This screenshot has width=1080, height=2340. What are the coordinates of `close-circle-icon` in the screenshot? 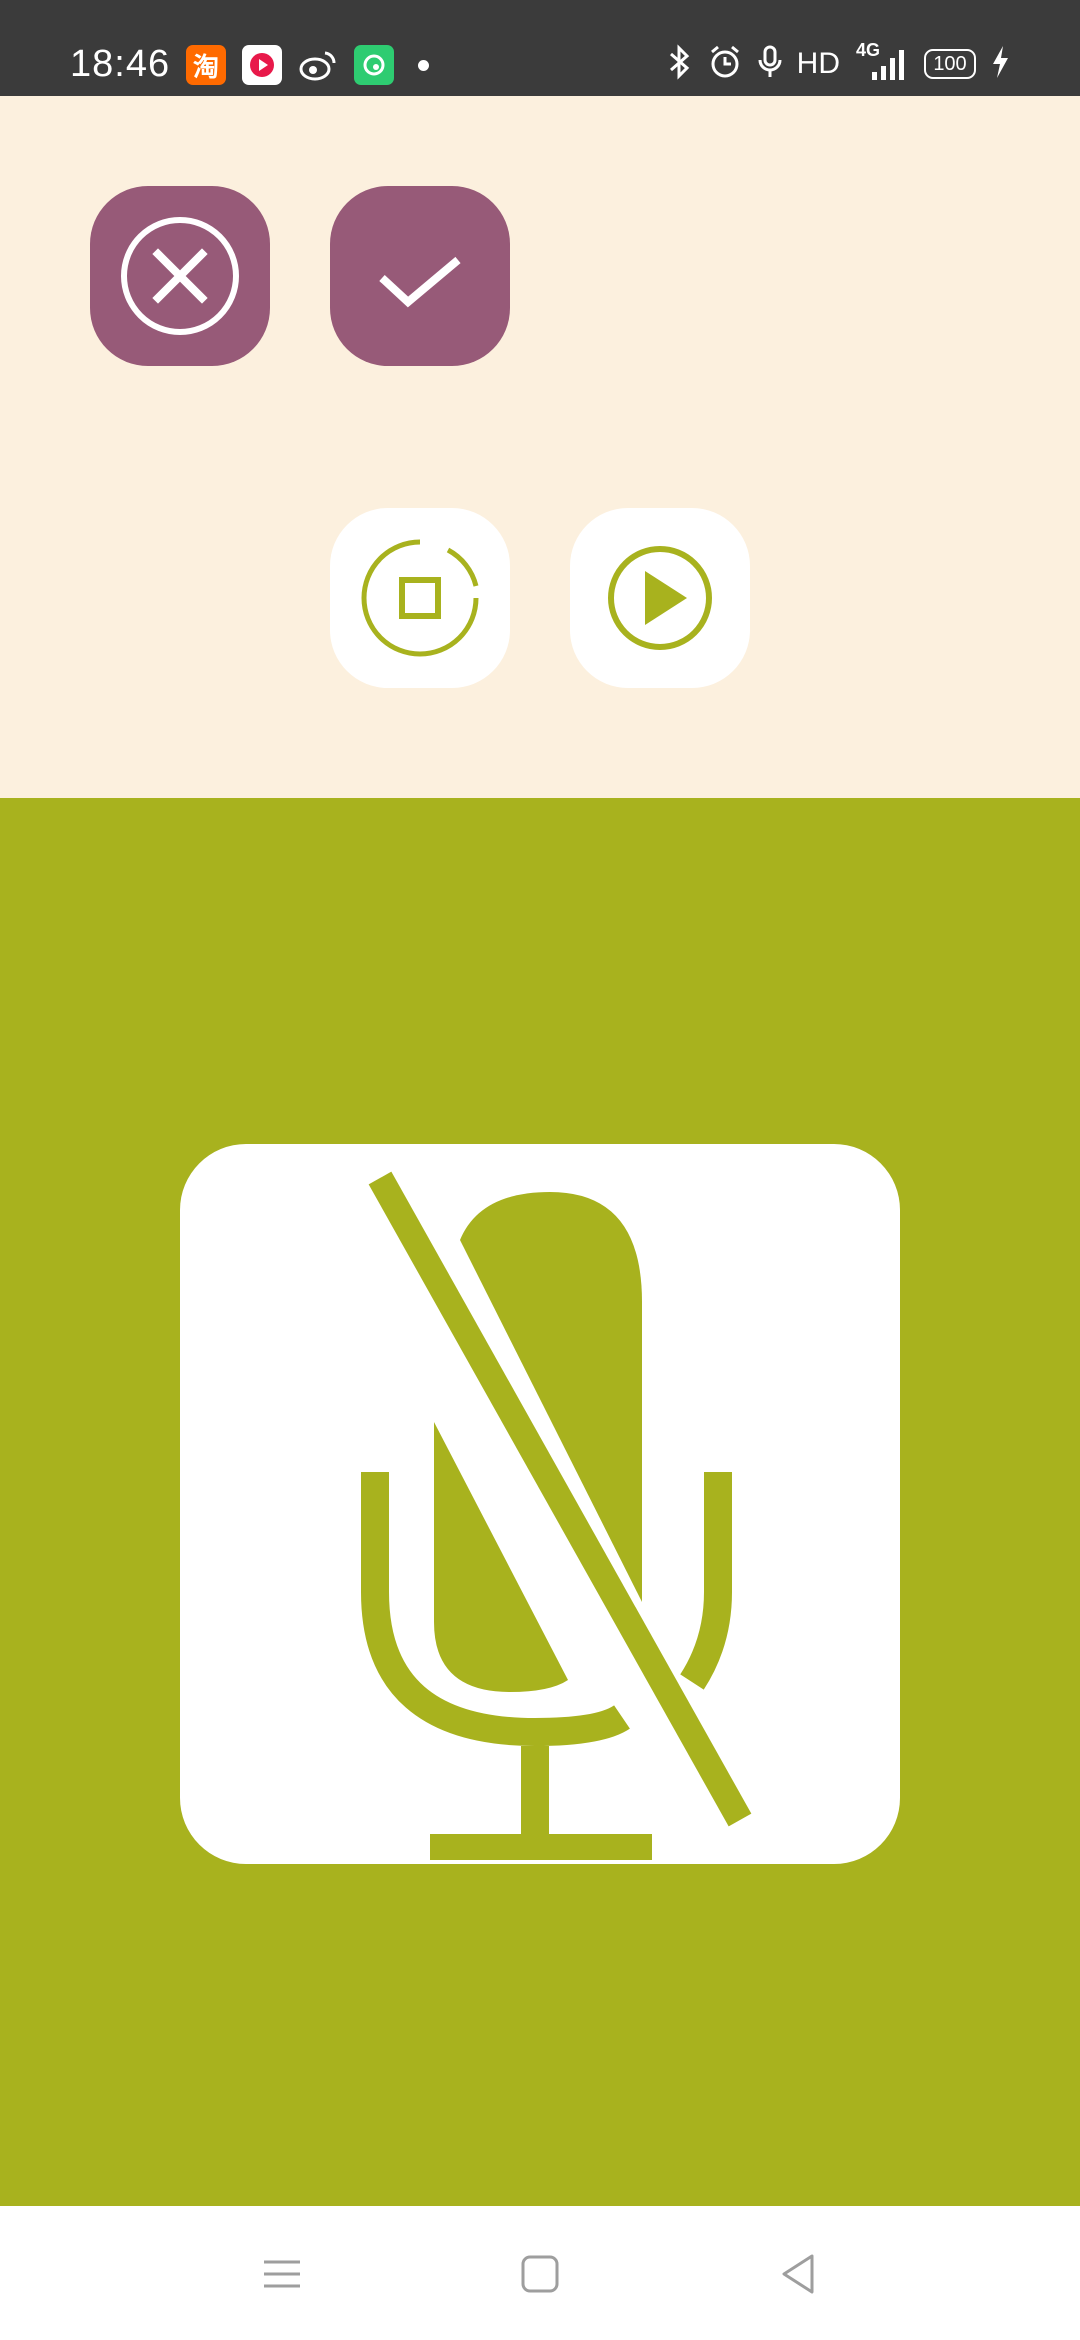 It's located at (180, 276).